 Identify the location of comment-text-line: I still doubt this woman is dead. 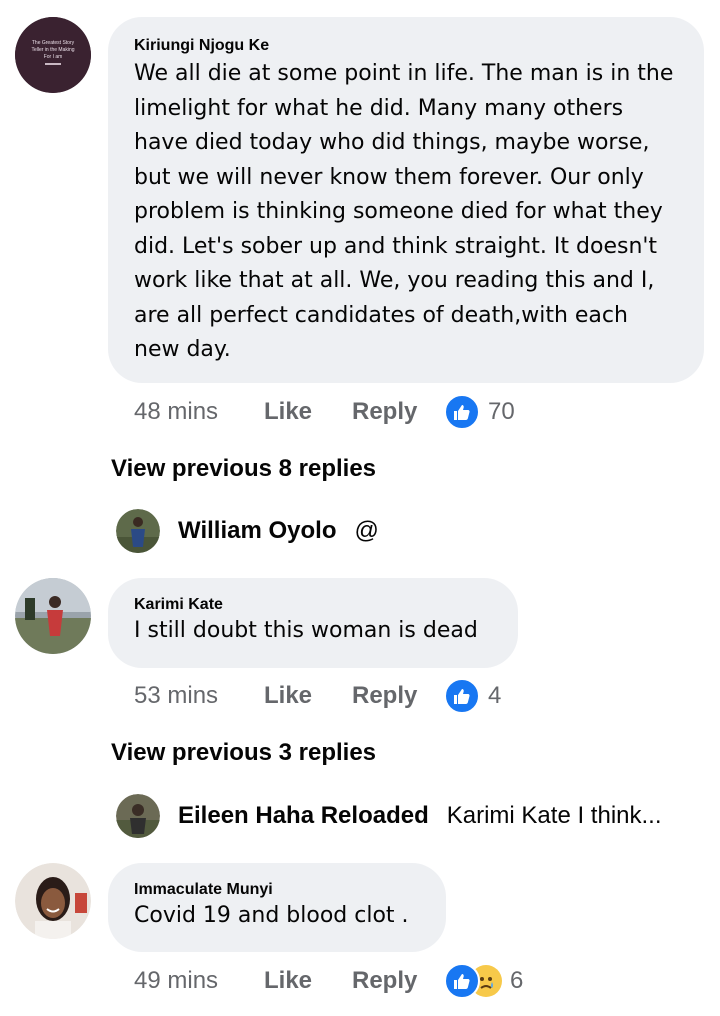
(306, 630).